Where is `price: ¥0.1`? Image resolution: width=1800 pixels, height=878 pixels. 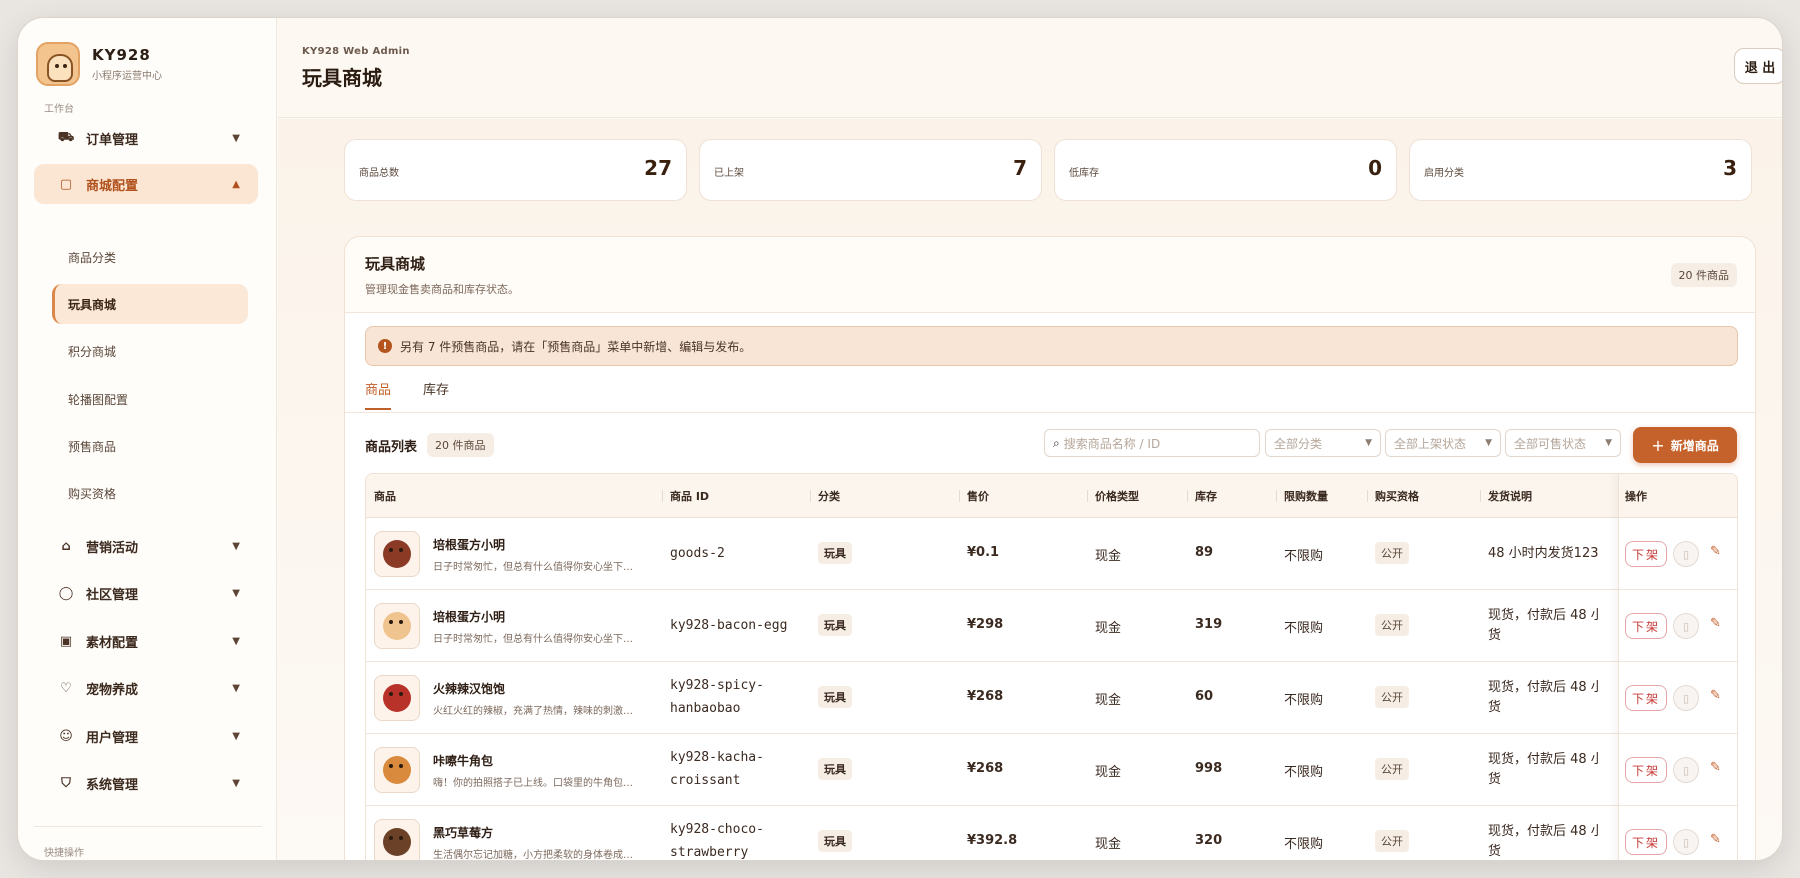
price: ¥0.1 is located at coordinates (983, 552).